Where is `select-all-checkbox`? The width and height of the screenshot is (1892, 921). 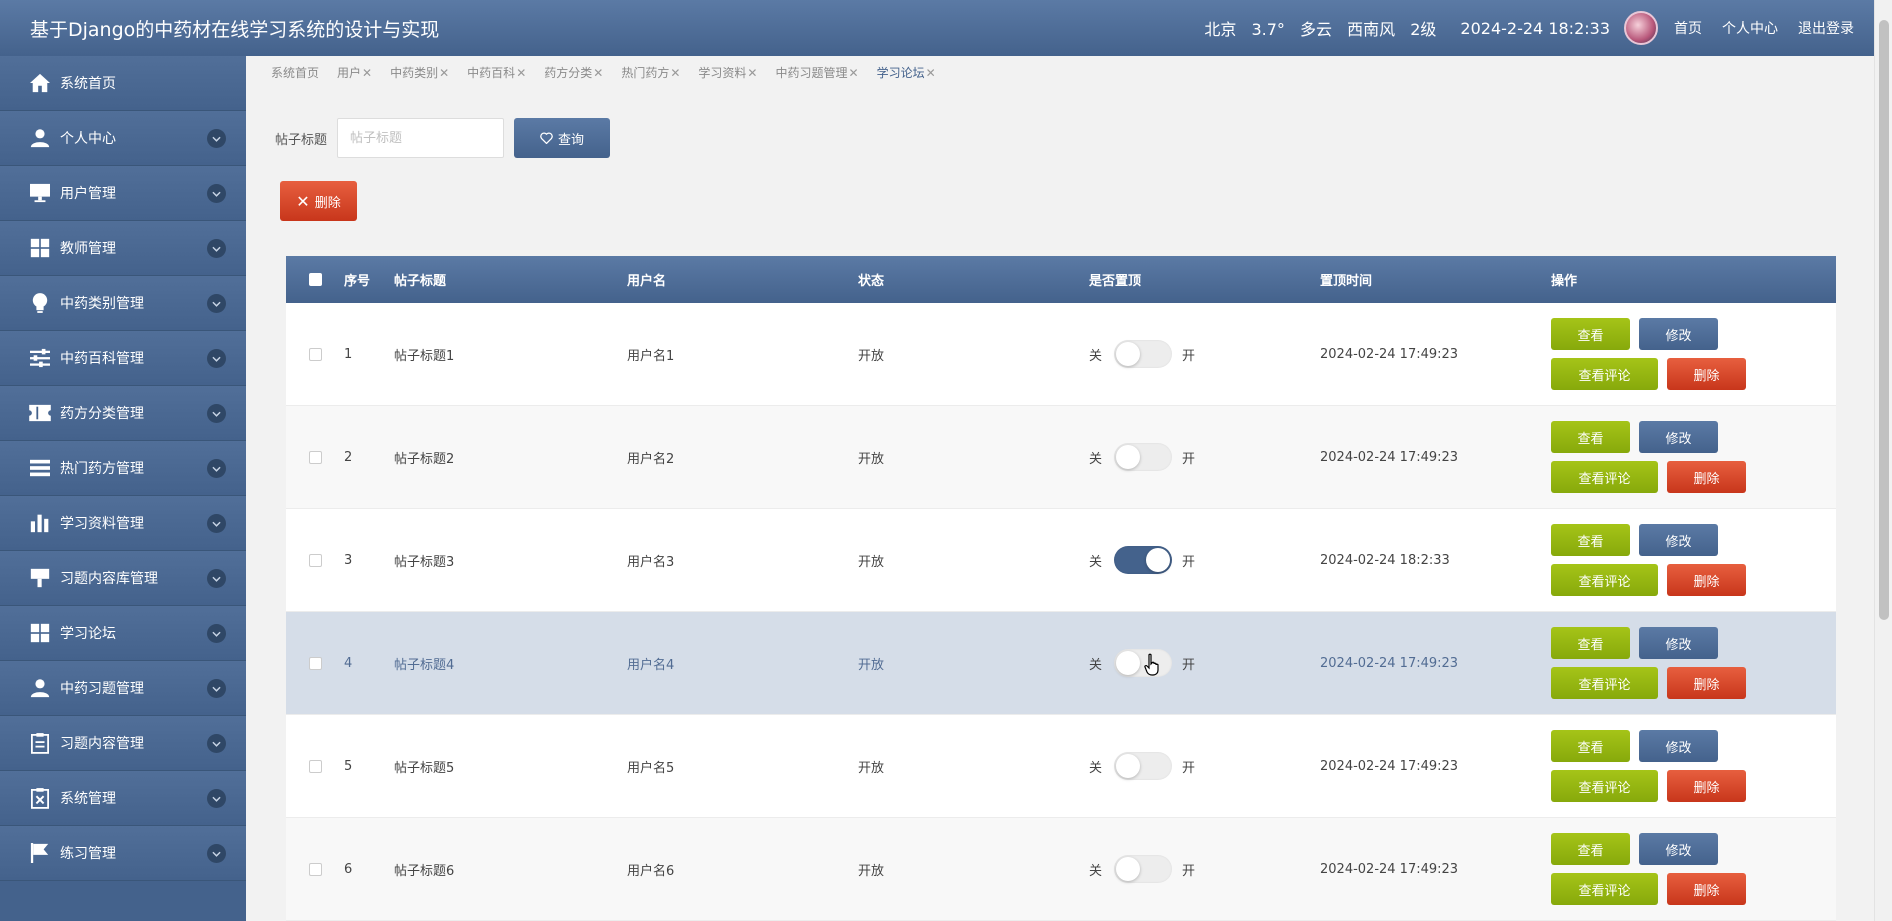 select-all-checkbox is located at coordinates (315, 279).